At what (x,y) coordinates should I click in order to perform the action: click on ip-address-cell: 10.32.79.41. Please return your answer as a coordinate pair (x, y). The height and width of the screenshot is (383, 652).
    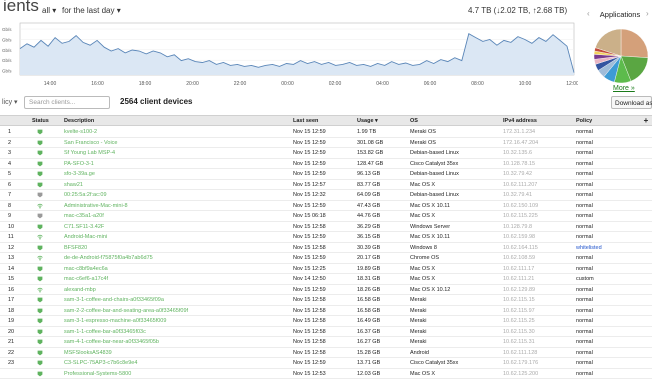
    Looking at the image, I should click on (518, 195).